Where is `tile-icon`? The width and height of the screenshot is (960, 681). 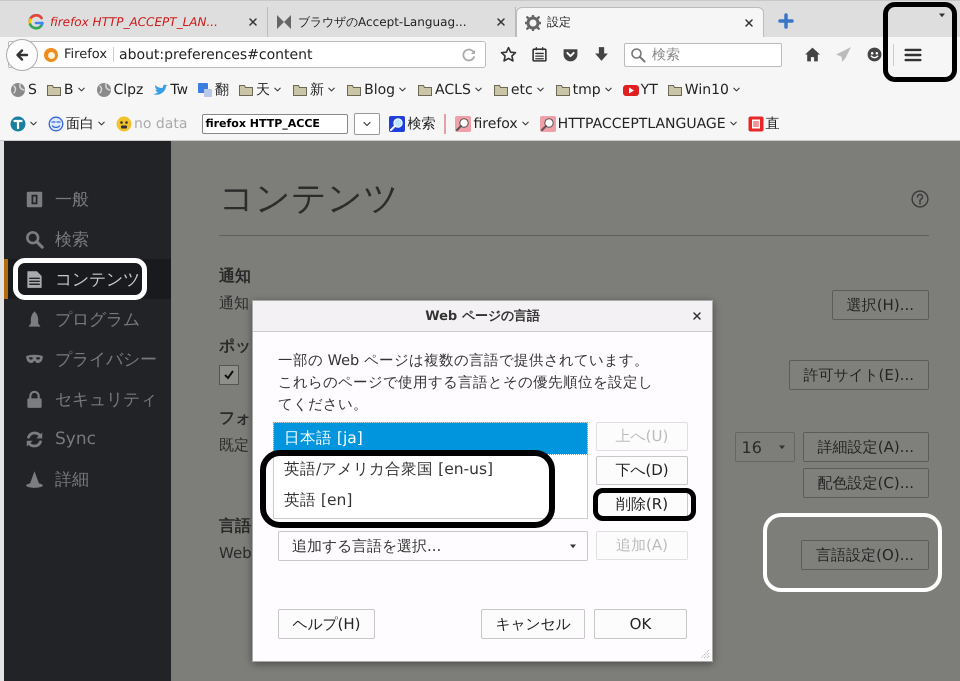
tile-icon is located at coordinates (205, 90).